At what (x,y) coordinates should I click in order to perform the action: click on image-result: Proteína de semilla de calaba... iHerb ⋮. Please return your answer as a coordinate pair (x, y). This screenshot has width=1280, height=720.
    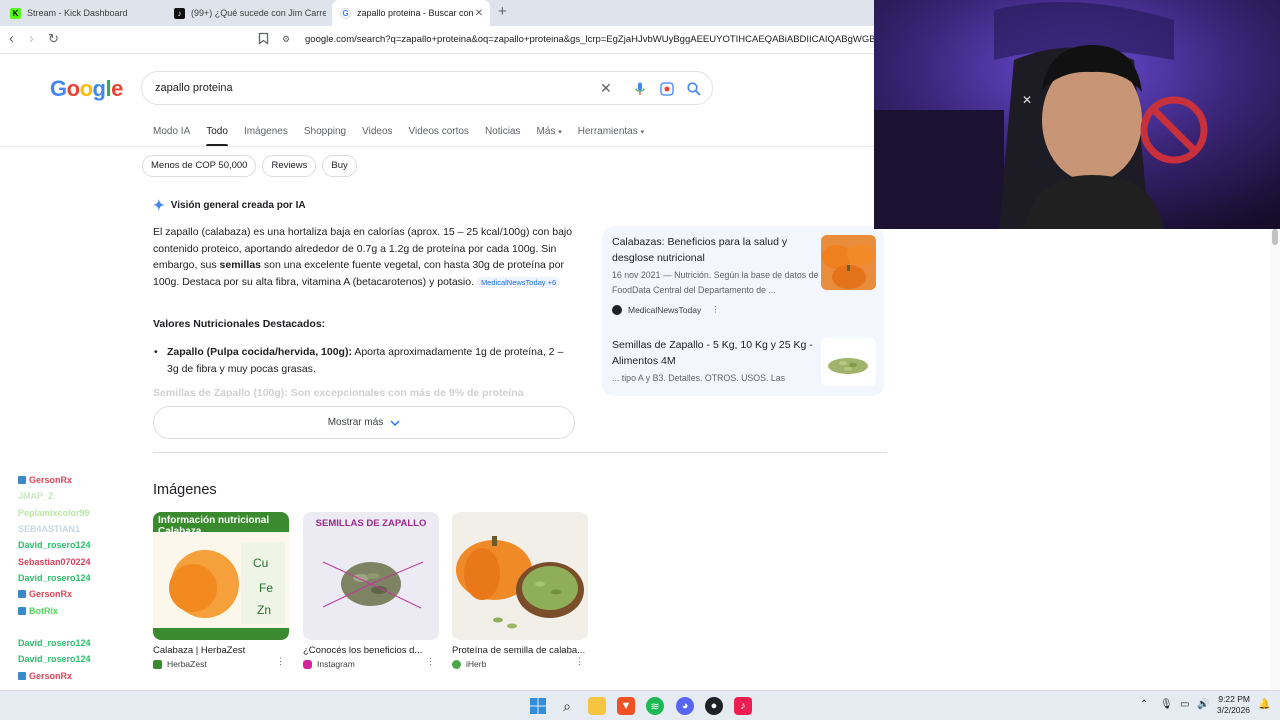
    Looking at the image, I should click on (520, 590).